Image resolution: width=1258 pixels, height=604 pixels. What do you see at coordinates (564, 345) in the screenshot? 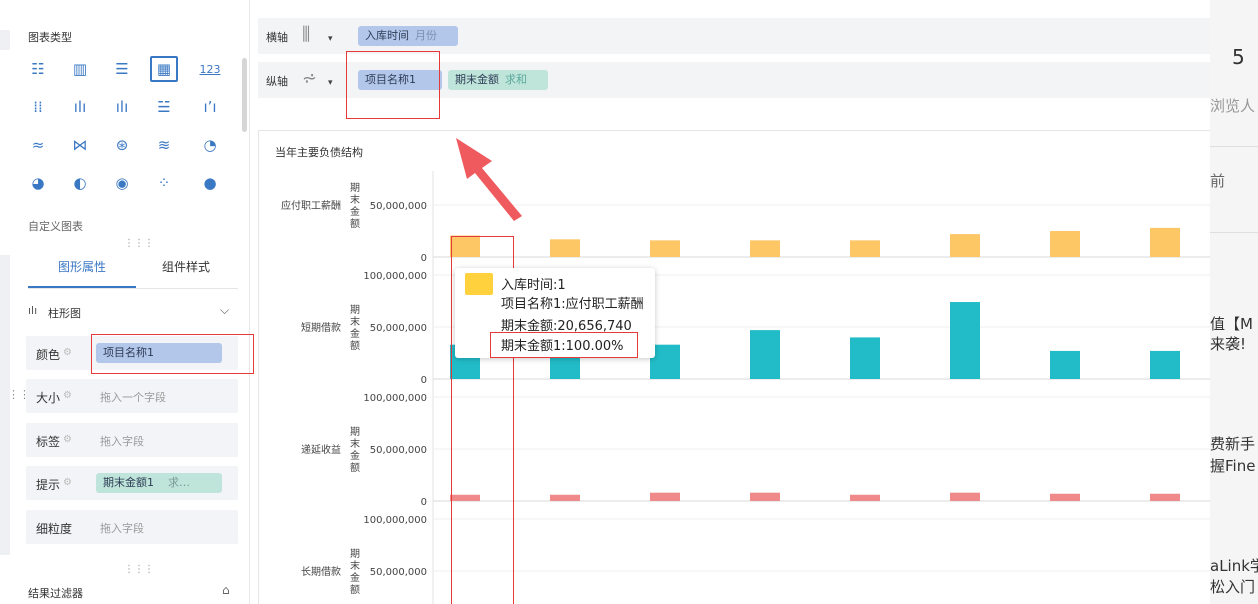
I see `annotation-box-tooltip-percent` at bounding box center [564, 345].